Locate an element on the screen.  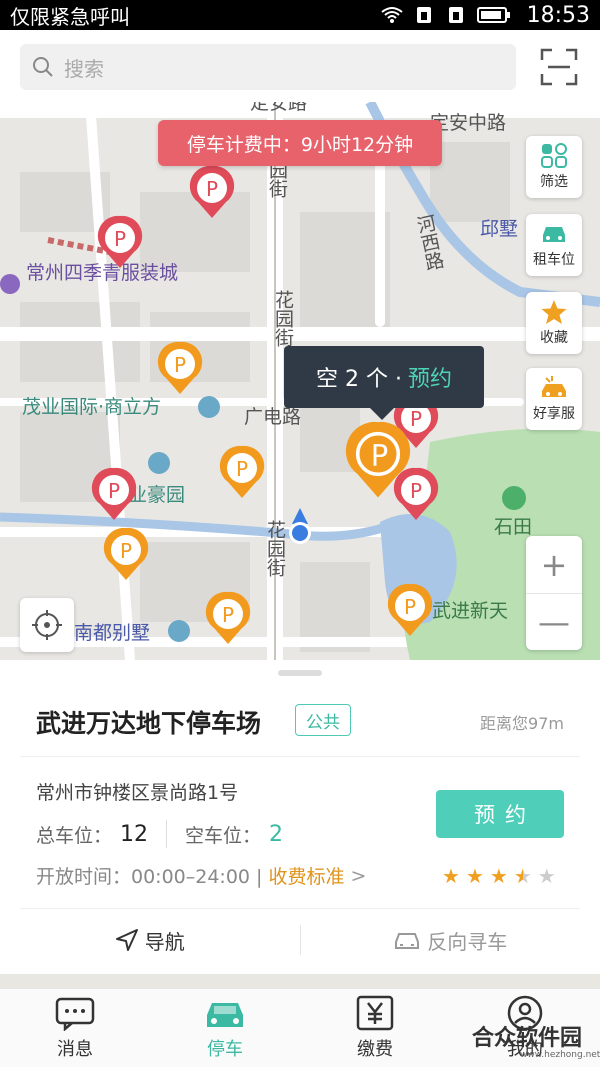
carrier-text: 仅限紧急呼叫 is located at coordinates (70, 16).